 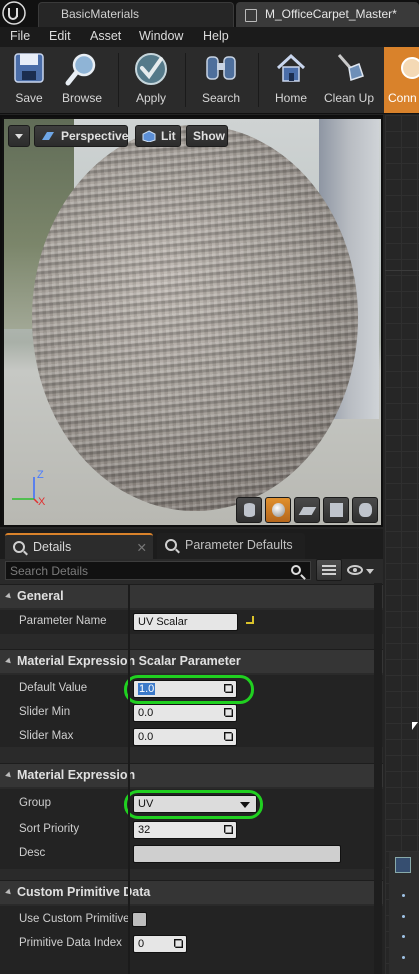 I want to click on details-scrollbar, so click(x=378, y=778).